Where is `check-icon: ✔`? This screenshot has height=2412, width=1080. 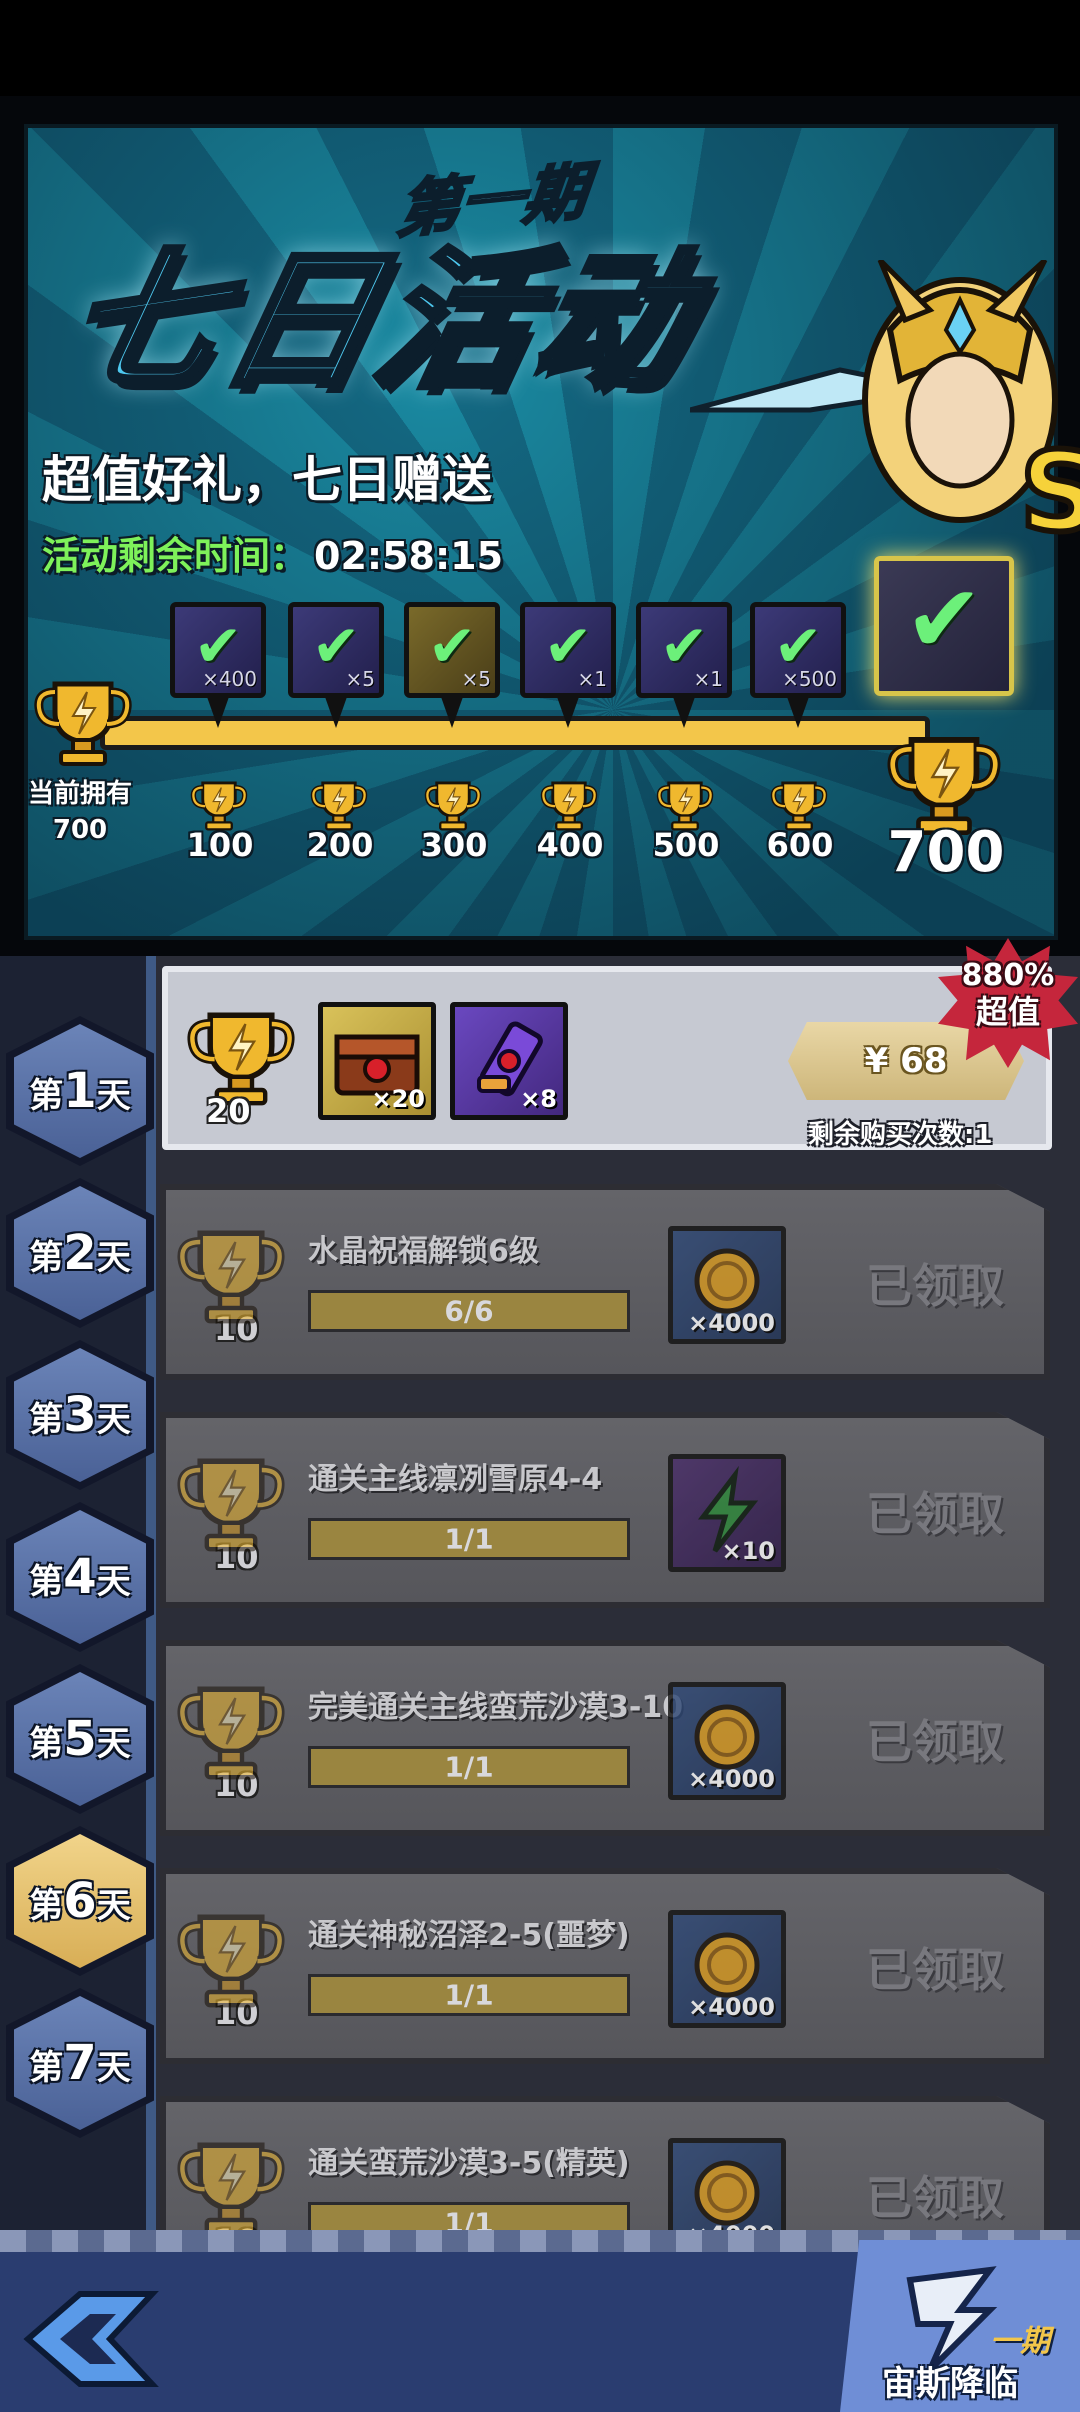 check-icon: ✔ is located at coordinates (944, 619).